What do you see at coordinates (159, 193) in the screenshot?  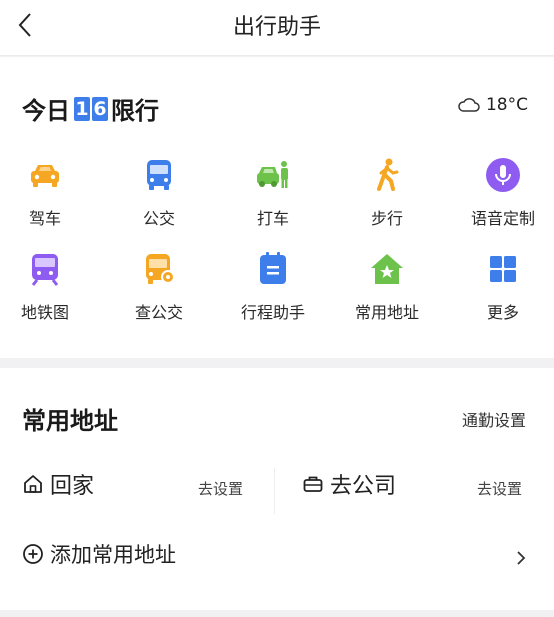 I see `shortcut-bus: 公交` at bounding box center [159, 193].